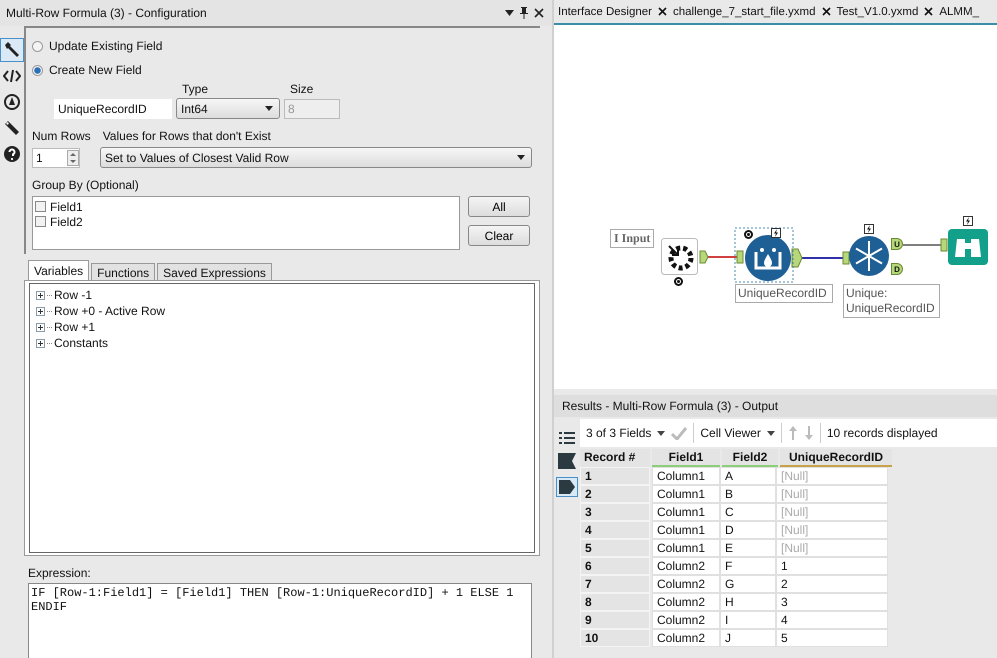  Describe the element at coordinates (123, 271) in the screenshot. I see `tab: Functions` at that location.